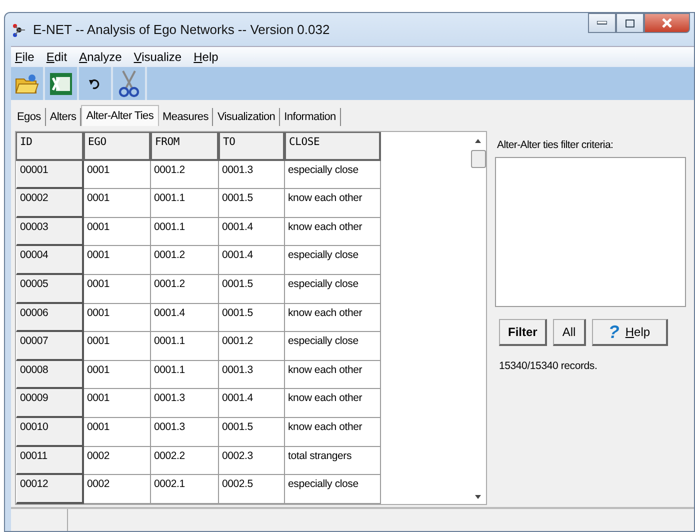 The image size is (695, 532). What do you see at coordinates (50, 260) in the screenshot?
I see `row-header: 00004` at bounding box center [50, 260].